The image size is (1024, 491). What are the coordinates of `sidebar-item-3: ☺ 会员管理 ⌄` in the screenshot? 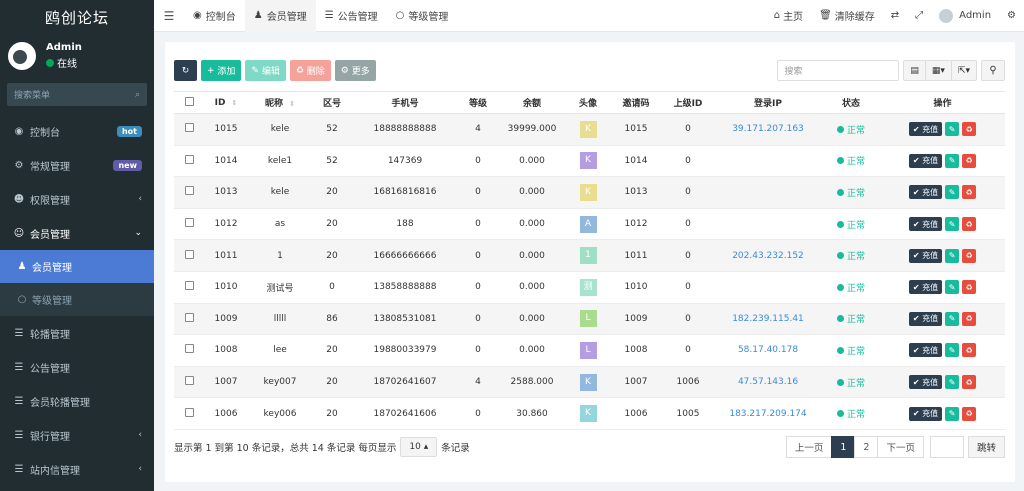 It's located at (77, 233).